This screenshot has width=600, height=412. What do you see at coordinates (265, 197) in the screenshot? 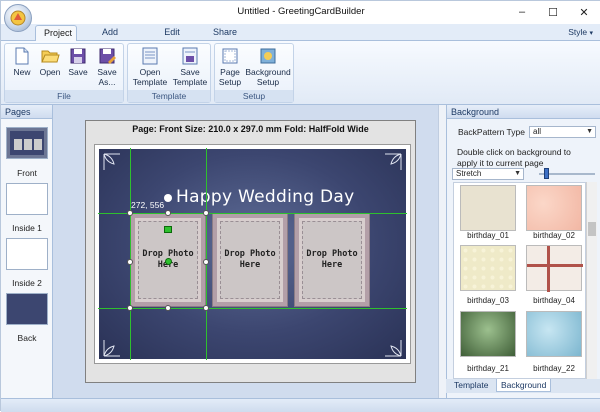
I see `card-title-text: Happy Wedding Day` at bounding box center [265, 197].